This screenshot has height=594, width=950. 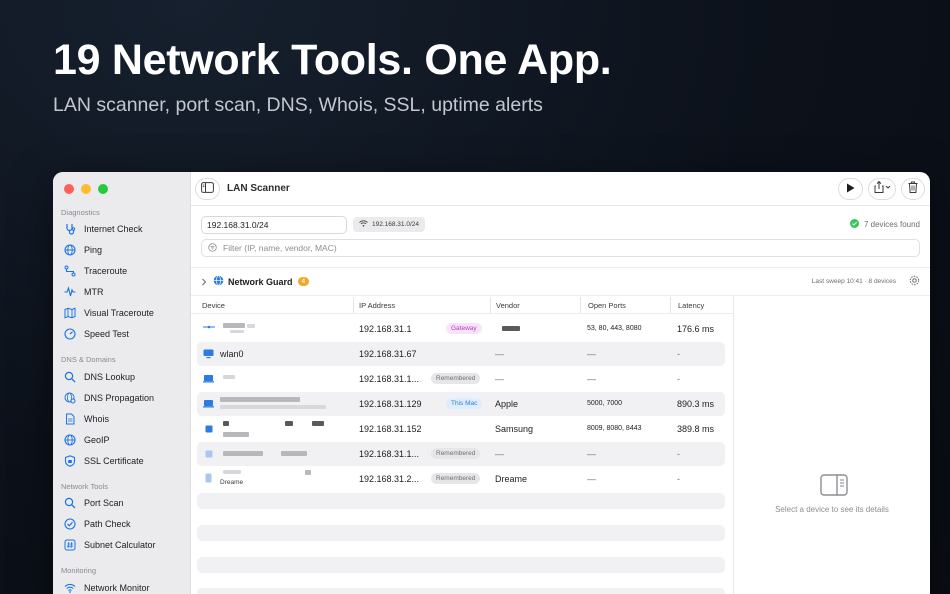 What do you see at coordinates (70, 292) in the screenshot?
I see `waveform-icon` at bounding box center [70, 292].